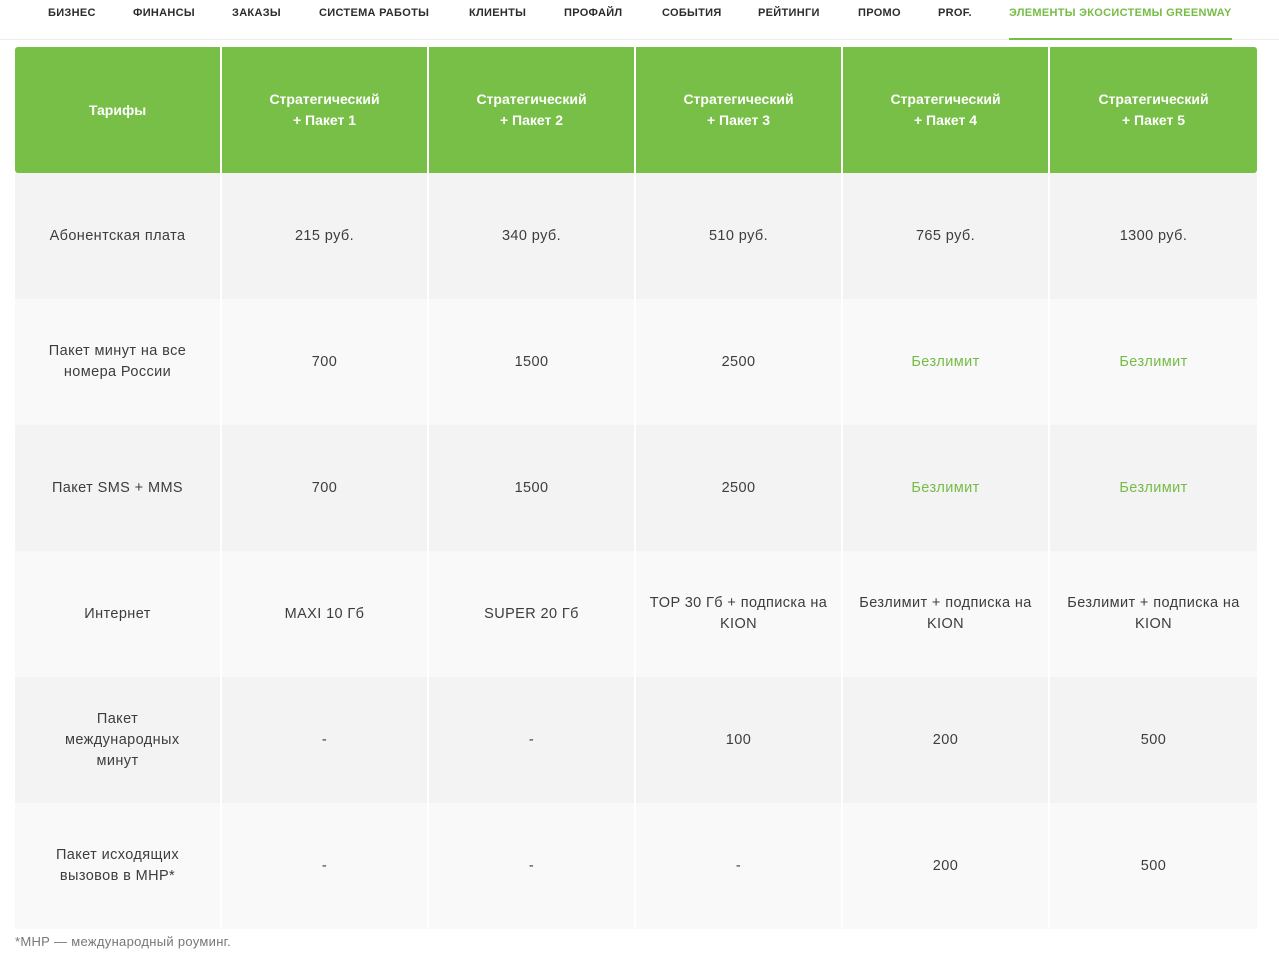 The width and height of the screenshot is (1279, 975). What do you see at coordinates (325, 614) in the screenshot?
I see `table-cell: MAXI 10 Гб` at bounding box center [325, 614].